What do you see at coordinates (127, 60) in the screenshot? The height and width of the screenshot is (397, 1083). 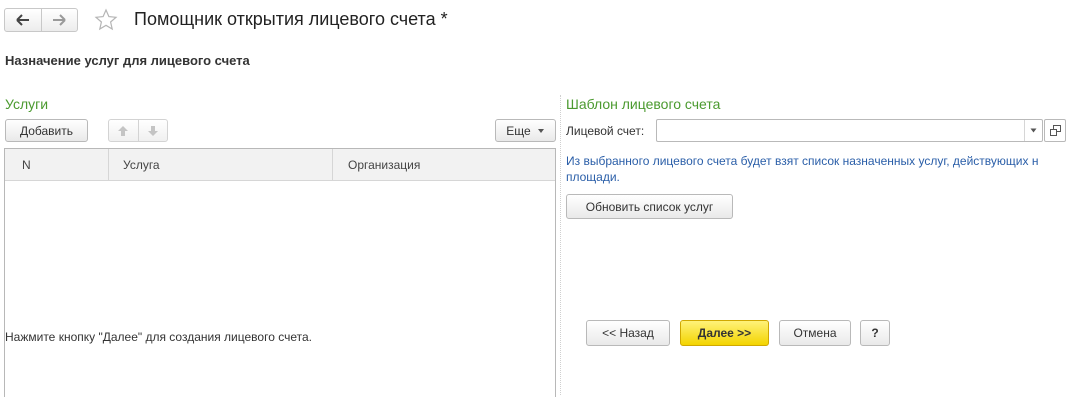 I see `section-title: Назначение услуг для лицевого счета` at bounding box center [127, 60].